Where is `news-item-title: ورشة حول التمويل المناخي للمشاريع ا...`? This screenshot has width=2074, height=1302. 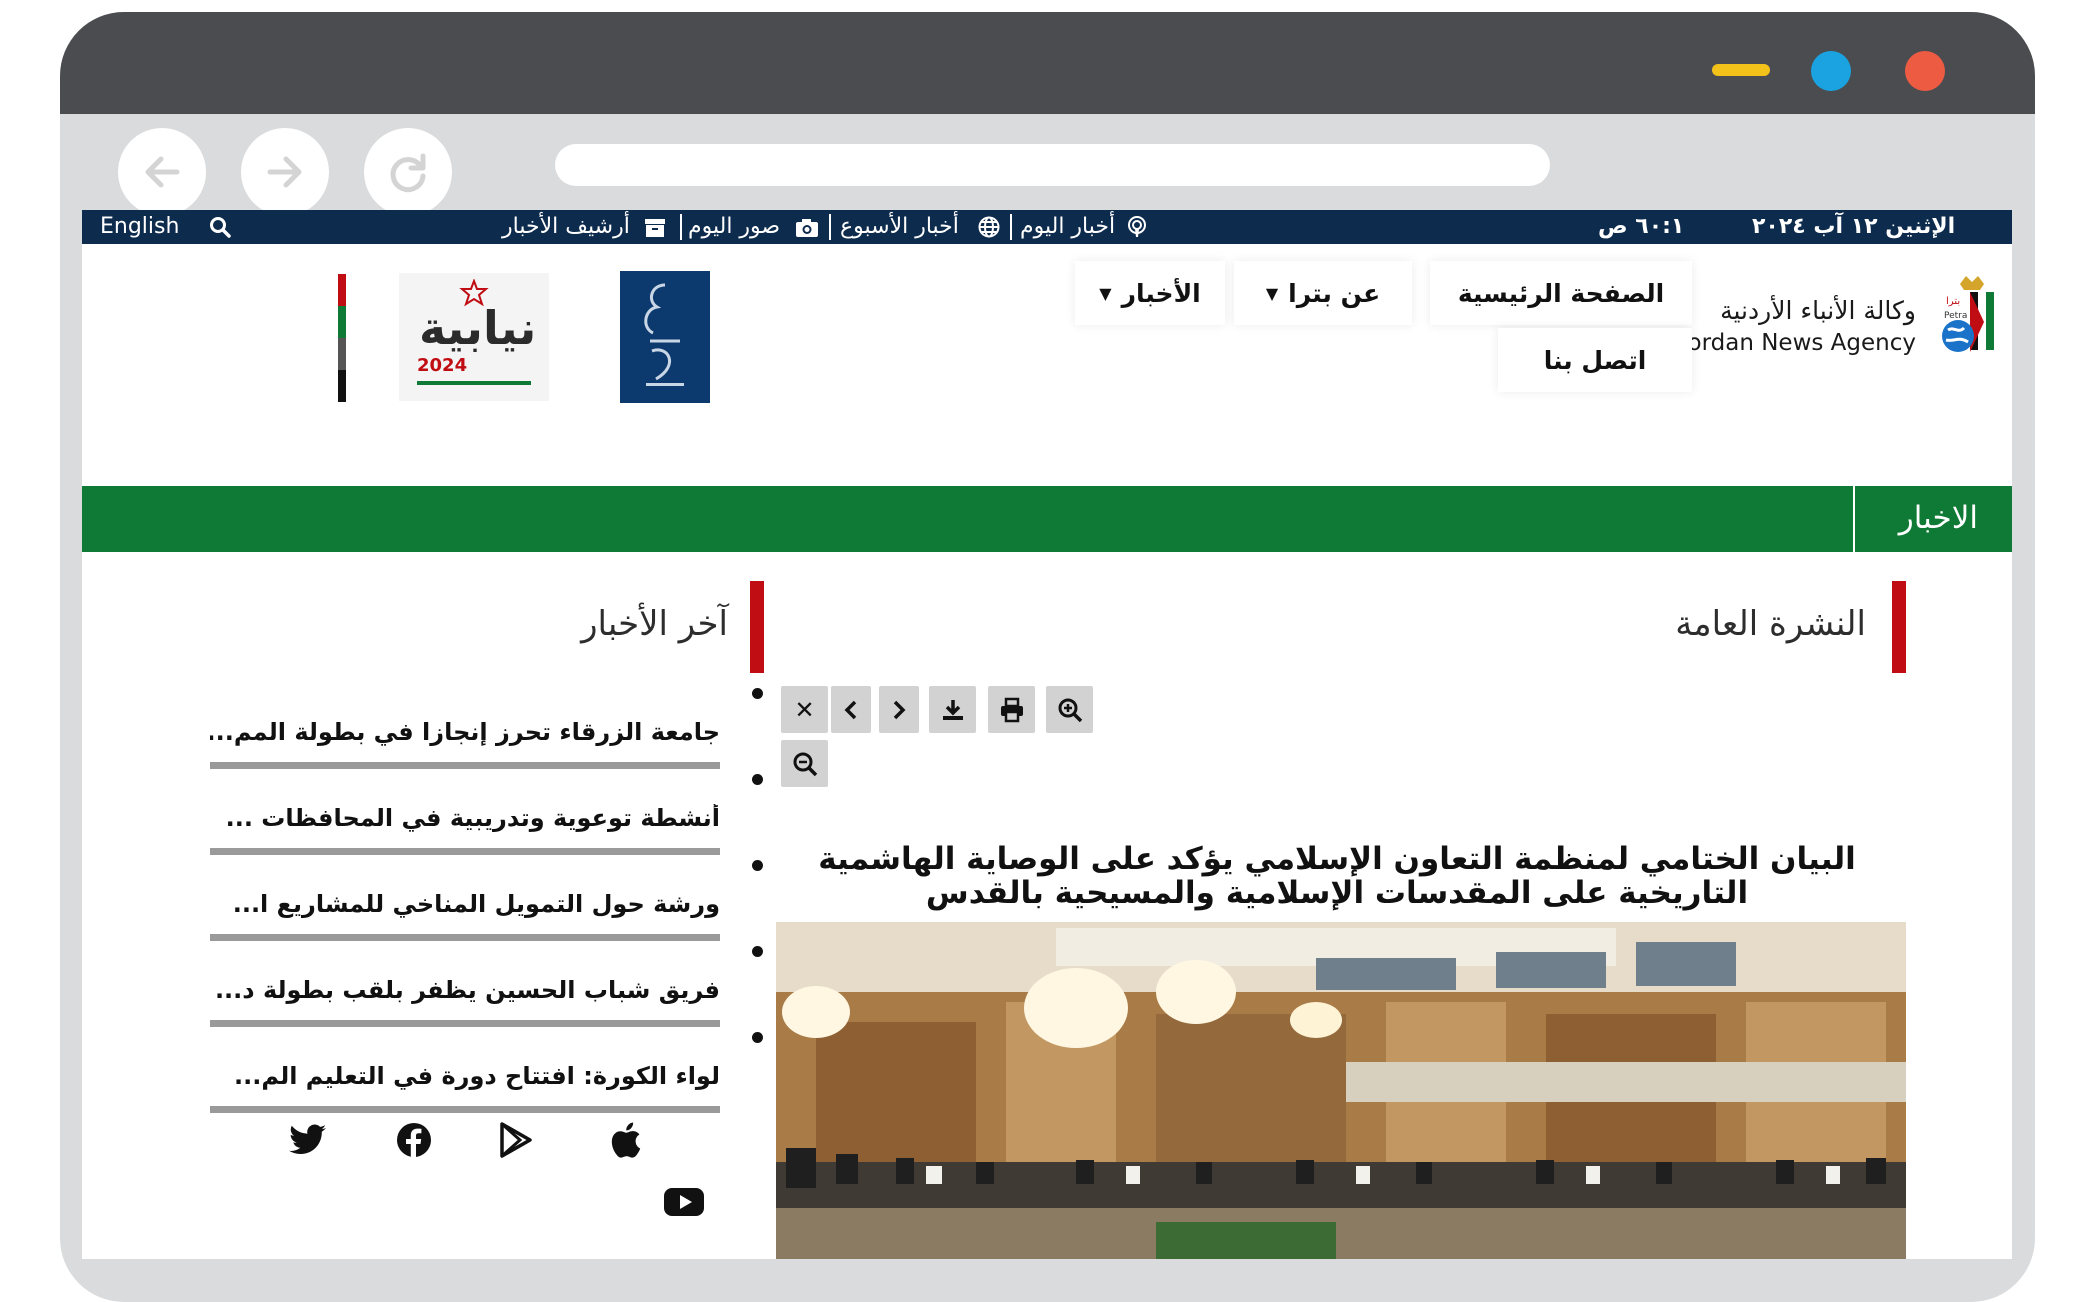
news-item-title: ورشة حول التمويل المناخي للمشاريع ا... is located at coordinates (465, 904).